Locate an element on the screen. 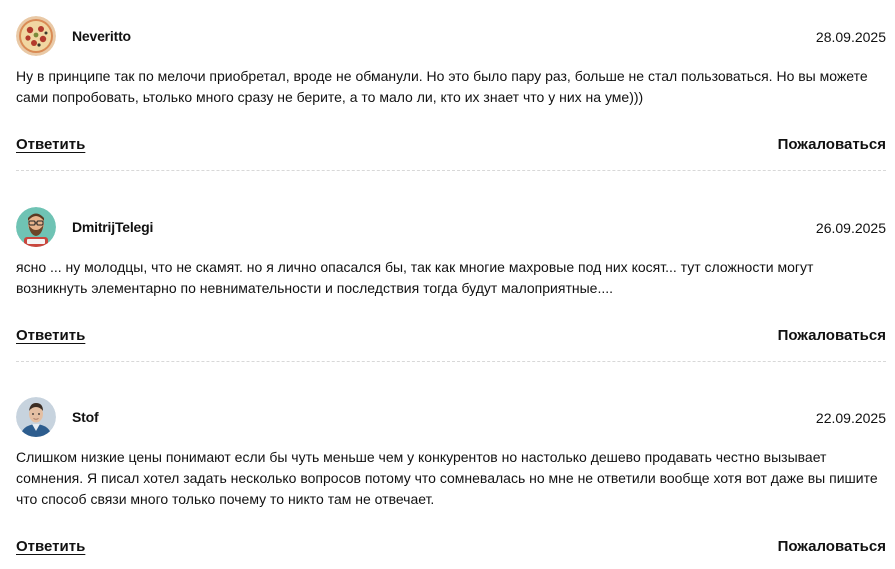 This screenshot has width=895, height=569. comment-date: 26.09.2025 is located at coordinates (850, 228).